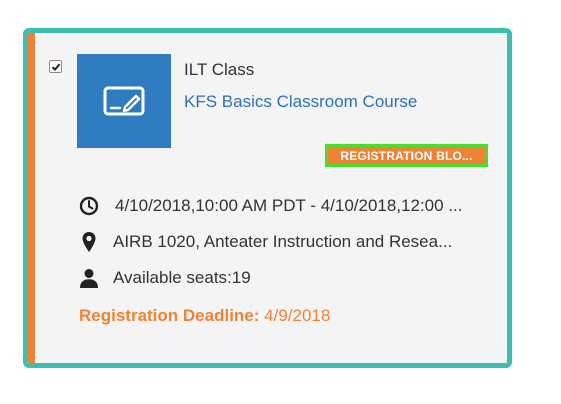  I want to click on select-checkbox, so click(55, 66).